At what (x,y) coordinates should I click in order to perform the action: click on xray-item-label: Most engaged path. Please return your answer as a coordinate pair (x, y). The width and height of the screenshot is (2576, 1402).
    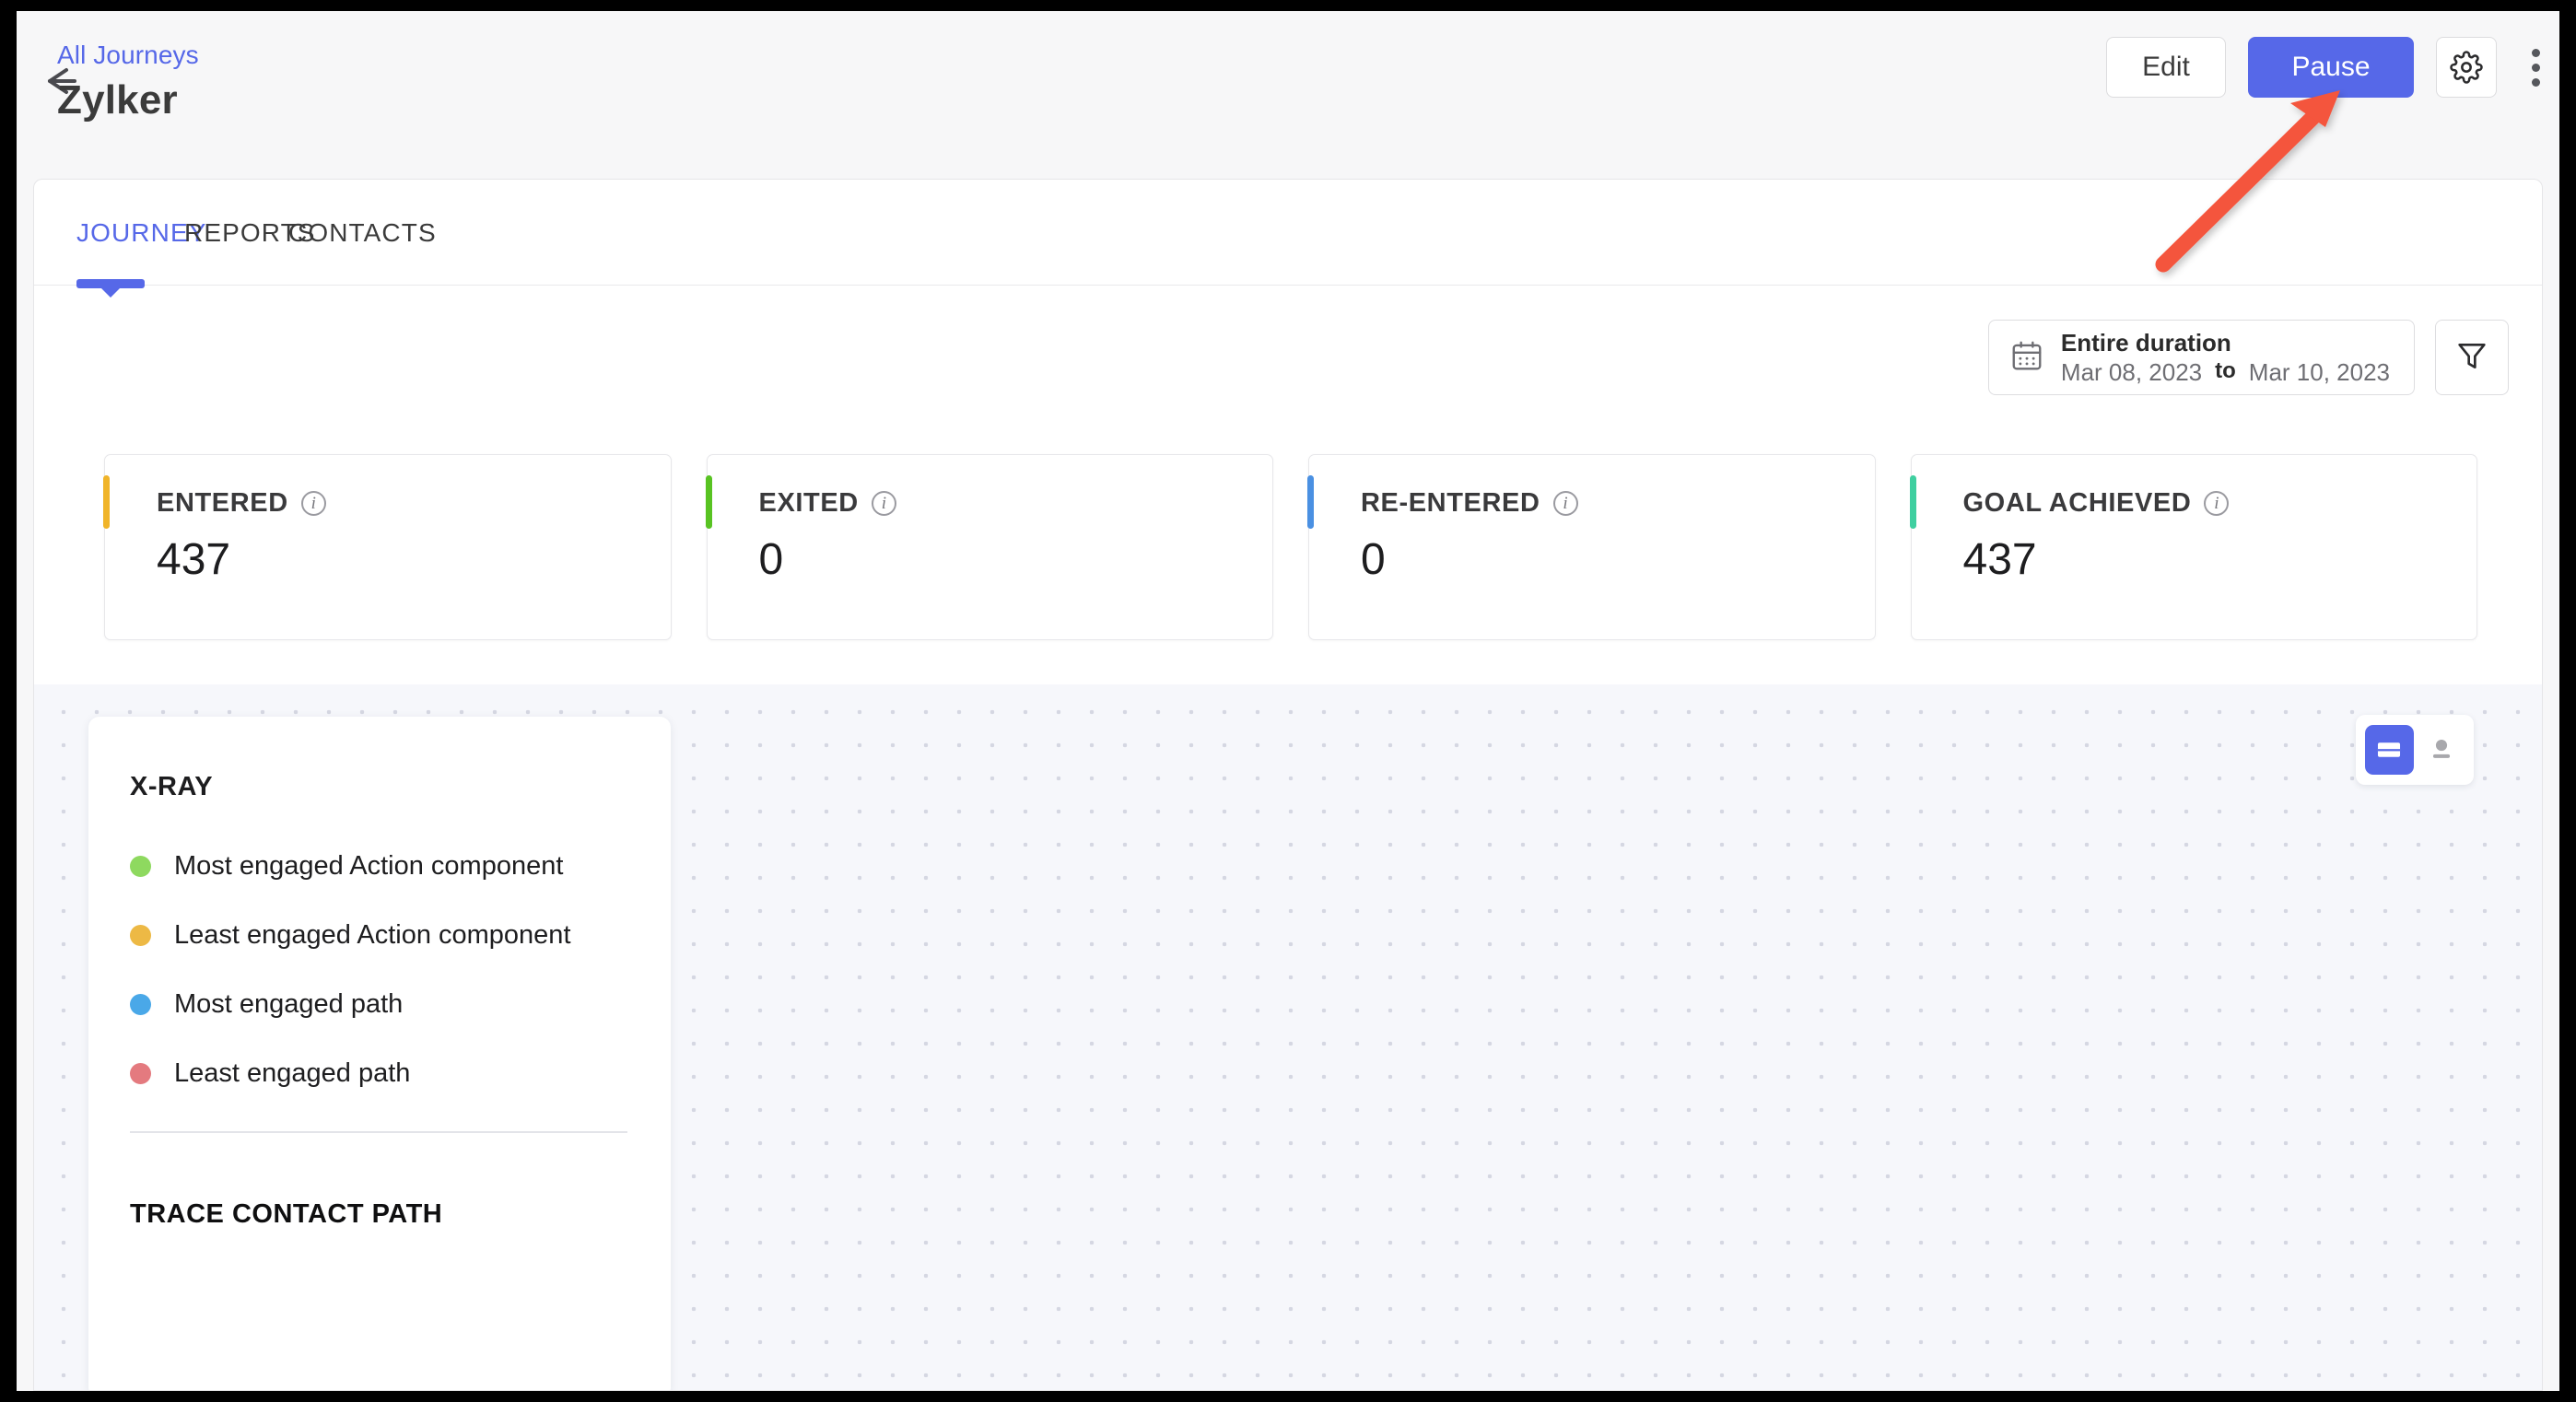
    Looking at the image, I should click on (289, 1004).